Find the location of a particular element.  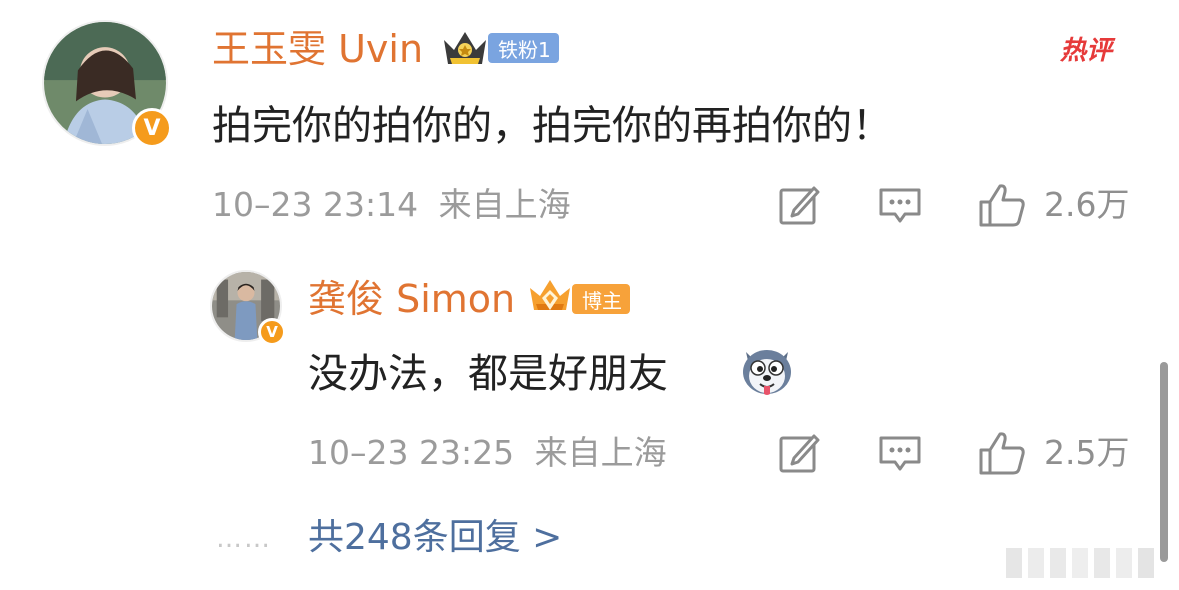

reply-time: 10–23 23:25 is located at coordinates (411, 452).